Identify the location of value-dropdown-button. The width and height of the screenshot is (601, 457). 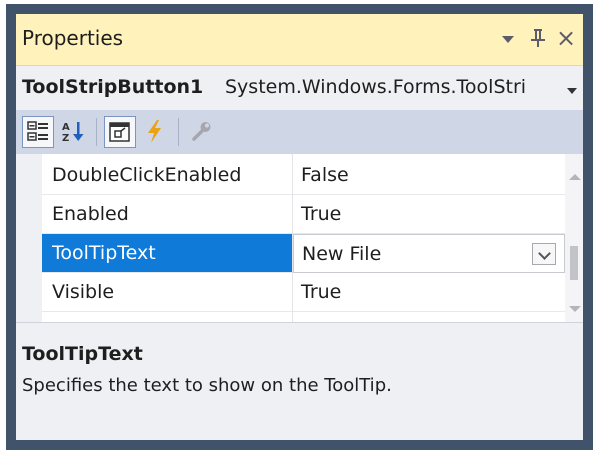
(544, 254).